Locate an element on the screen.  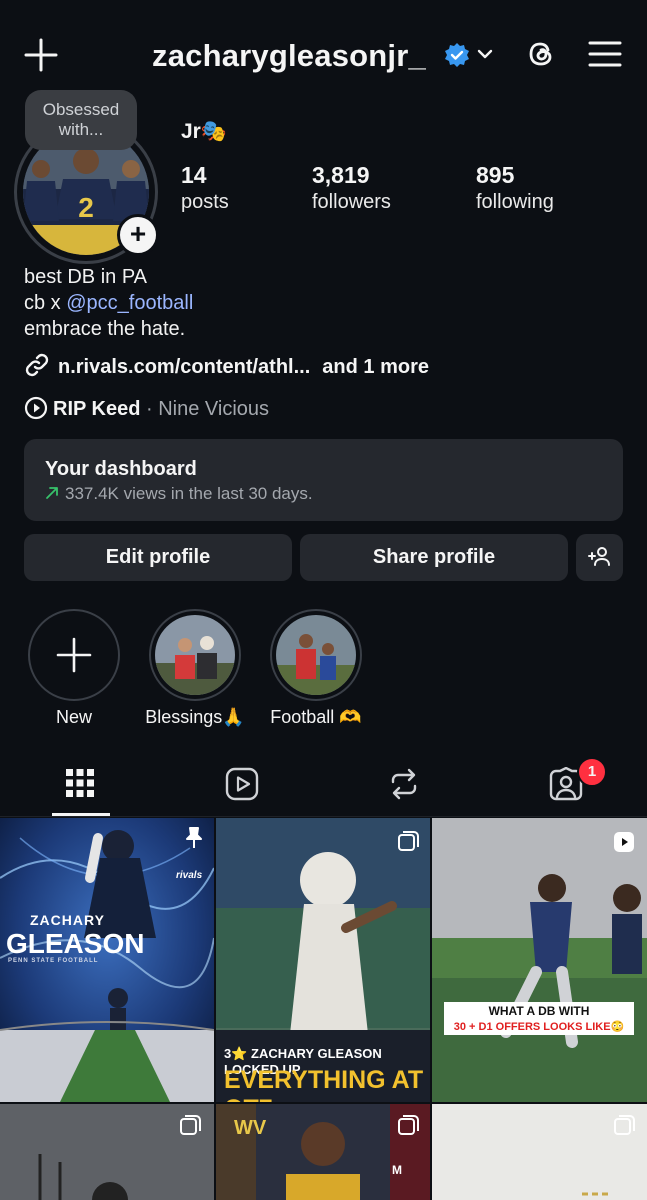
highlight-label-football: Football 🫶 is located at coordinates (316, 717).